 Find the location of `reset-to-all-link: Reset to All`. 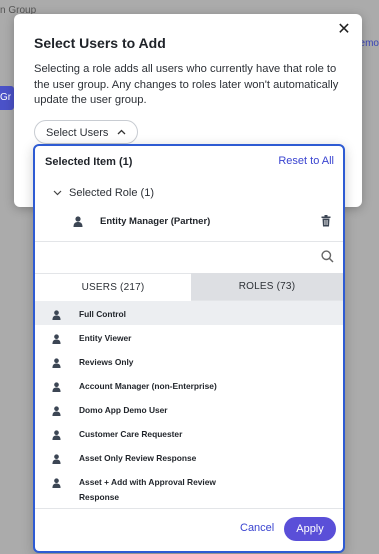

reset-to-all-link: Reset to All is located at coordinates (306, 161).